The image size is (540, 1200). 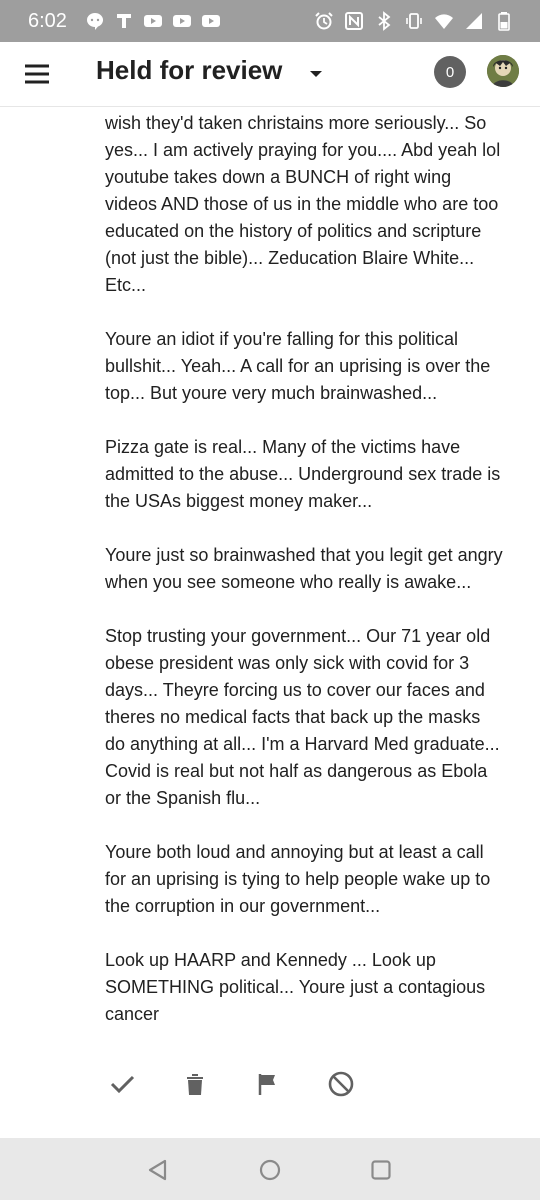 I want to click on t-icon, so click(x=124, y=21).